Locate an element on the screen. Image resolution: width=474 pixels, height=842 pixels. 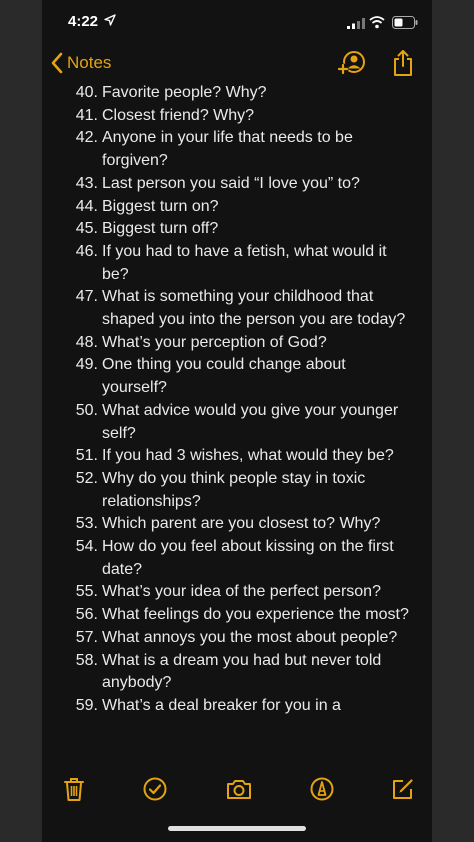
list-item: 53. Which parent are you closest to? Why? is located at coordinates (237, 524).